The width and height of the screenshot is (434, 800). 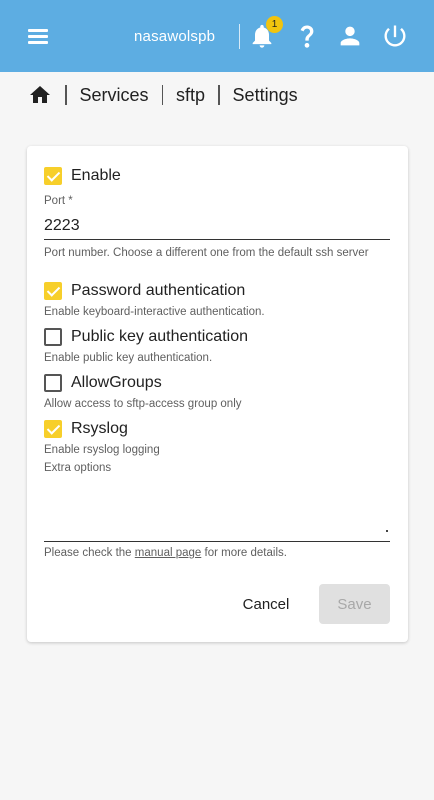 I want to click on allow-groups-label: AllowGroups, so click(x=116, y=382).